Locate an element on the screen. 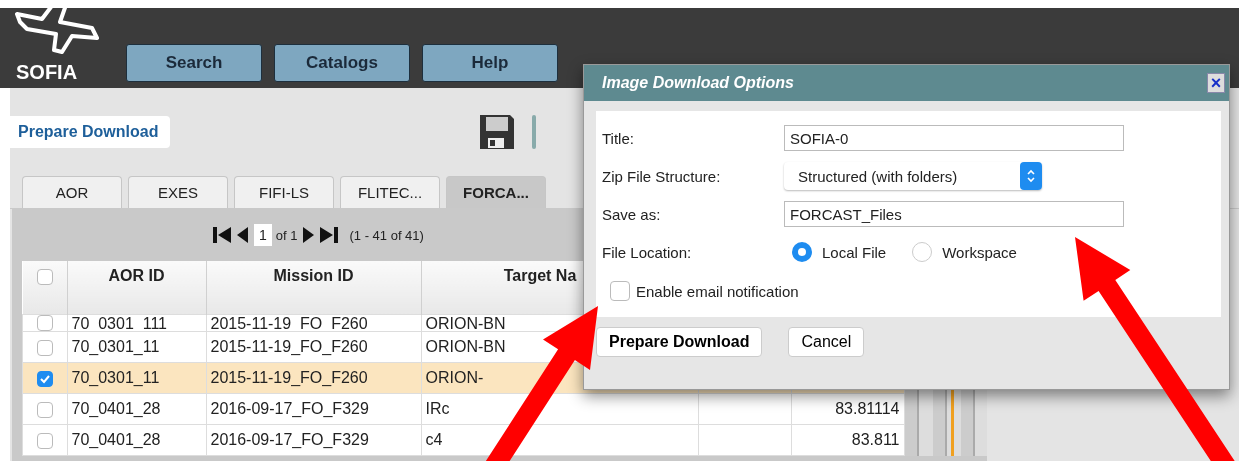 This screenshot has width=1239, height=461. tab: AOR is located at coordinates (72, 192).